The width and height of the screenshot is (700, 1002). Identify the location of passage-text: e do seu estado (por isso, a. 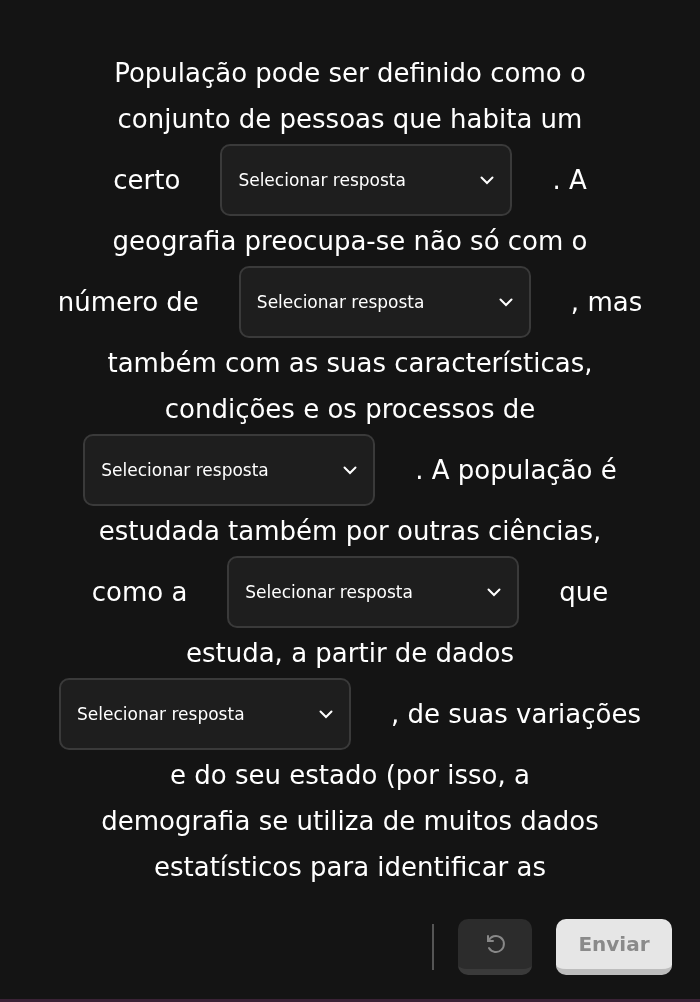
(350, 775).